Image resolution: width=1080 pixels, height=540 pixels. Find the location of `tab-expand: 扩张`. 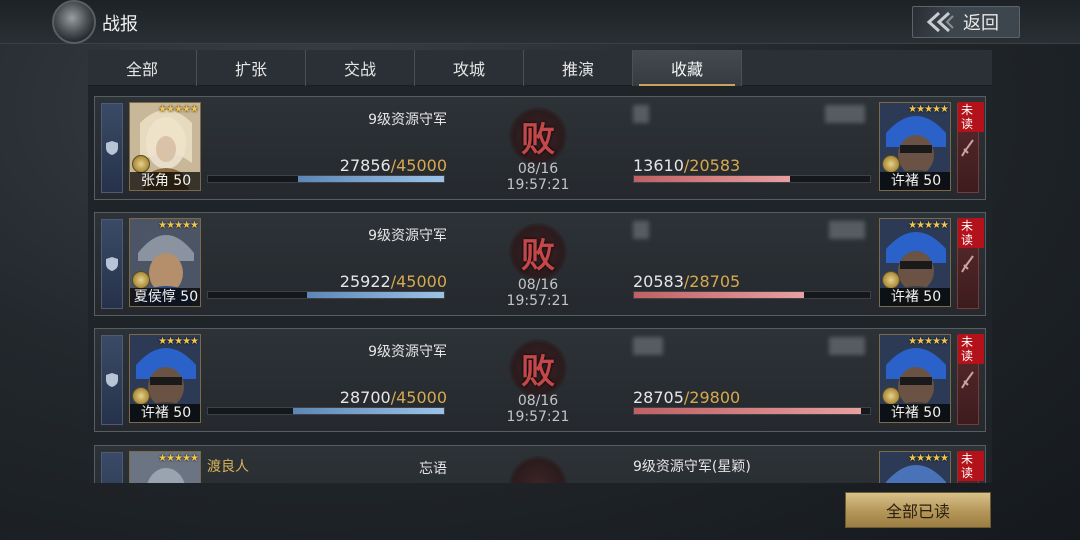

tab-expand: 扩张 is located at coordinates (251, 68).